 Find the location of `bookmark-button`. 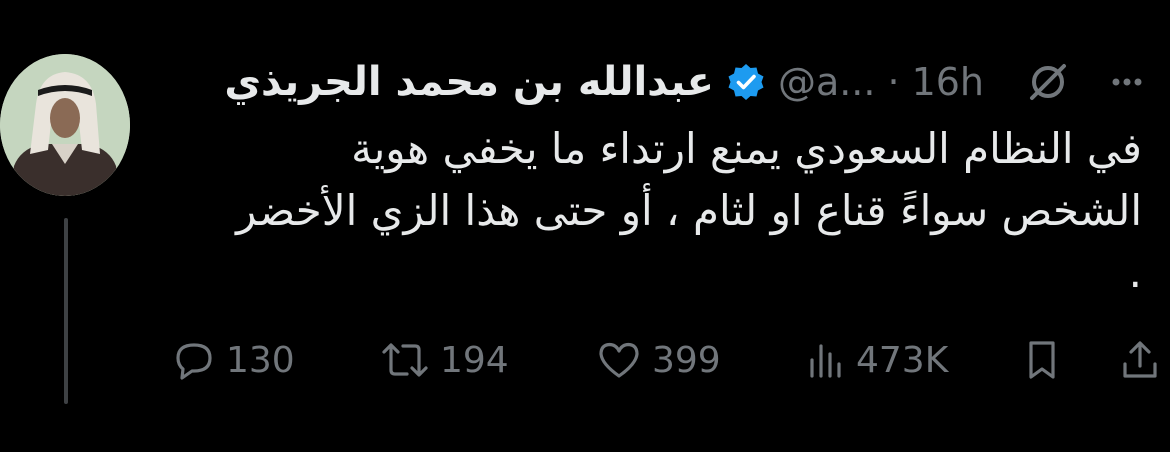

bookmark-button is located at coordinates (1042, 360).